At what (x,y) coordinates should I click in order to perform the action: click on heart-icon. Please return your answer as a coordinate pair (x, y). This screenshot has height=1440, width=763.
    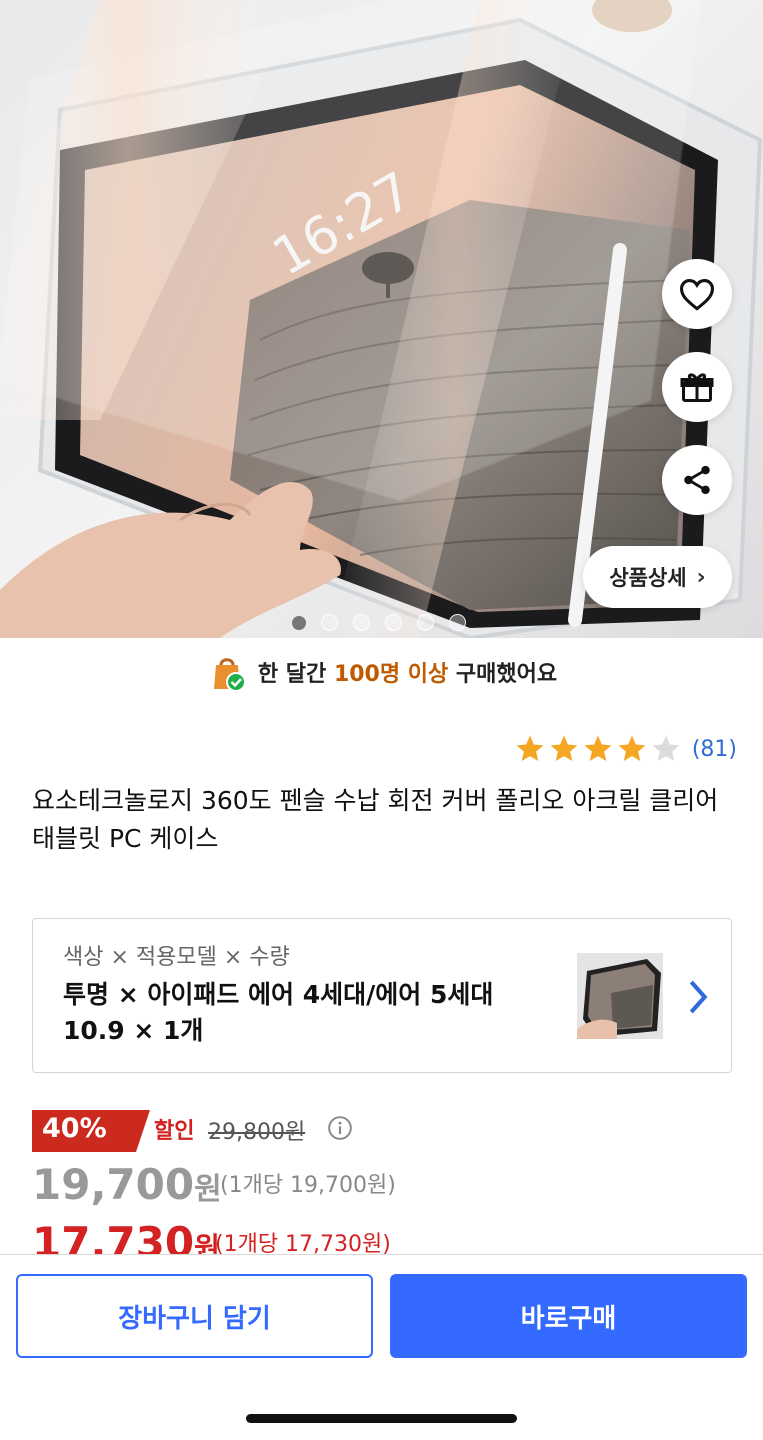
    Looking at the image, I should click on (697, 295).